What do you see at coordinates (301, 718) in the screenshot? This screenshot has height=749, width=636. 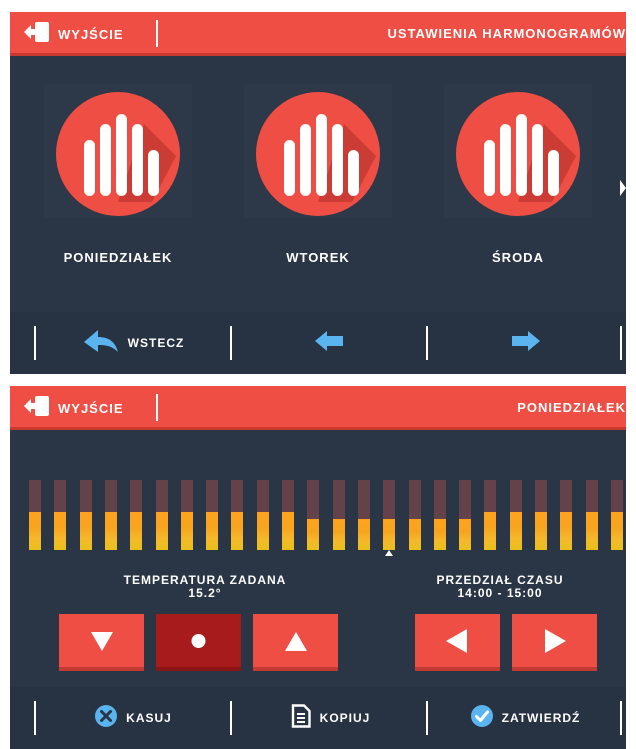 I see `document-icon` at bounding box center [301, 718].